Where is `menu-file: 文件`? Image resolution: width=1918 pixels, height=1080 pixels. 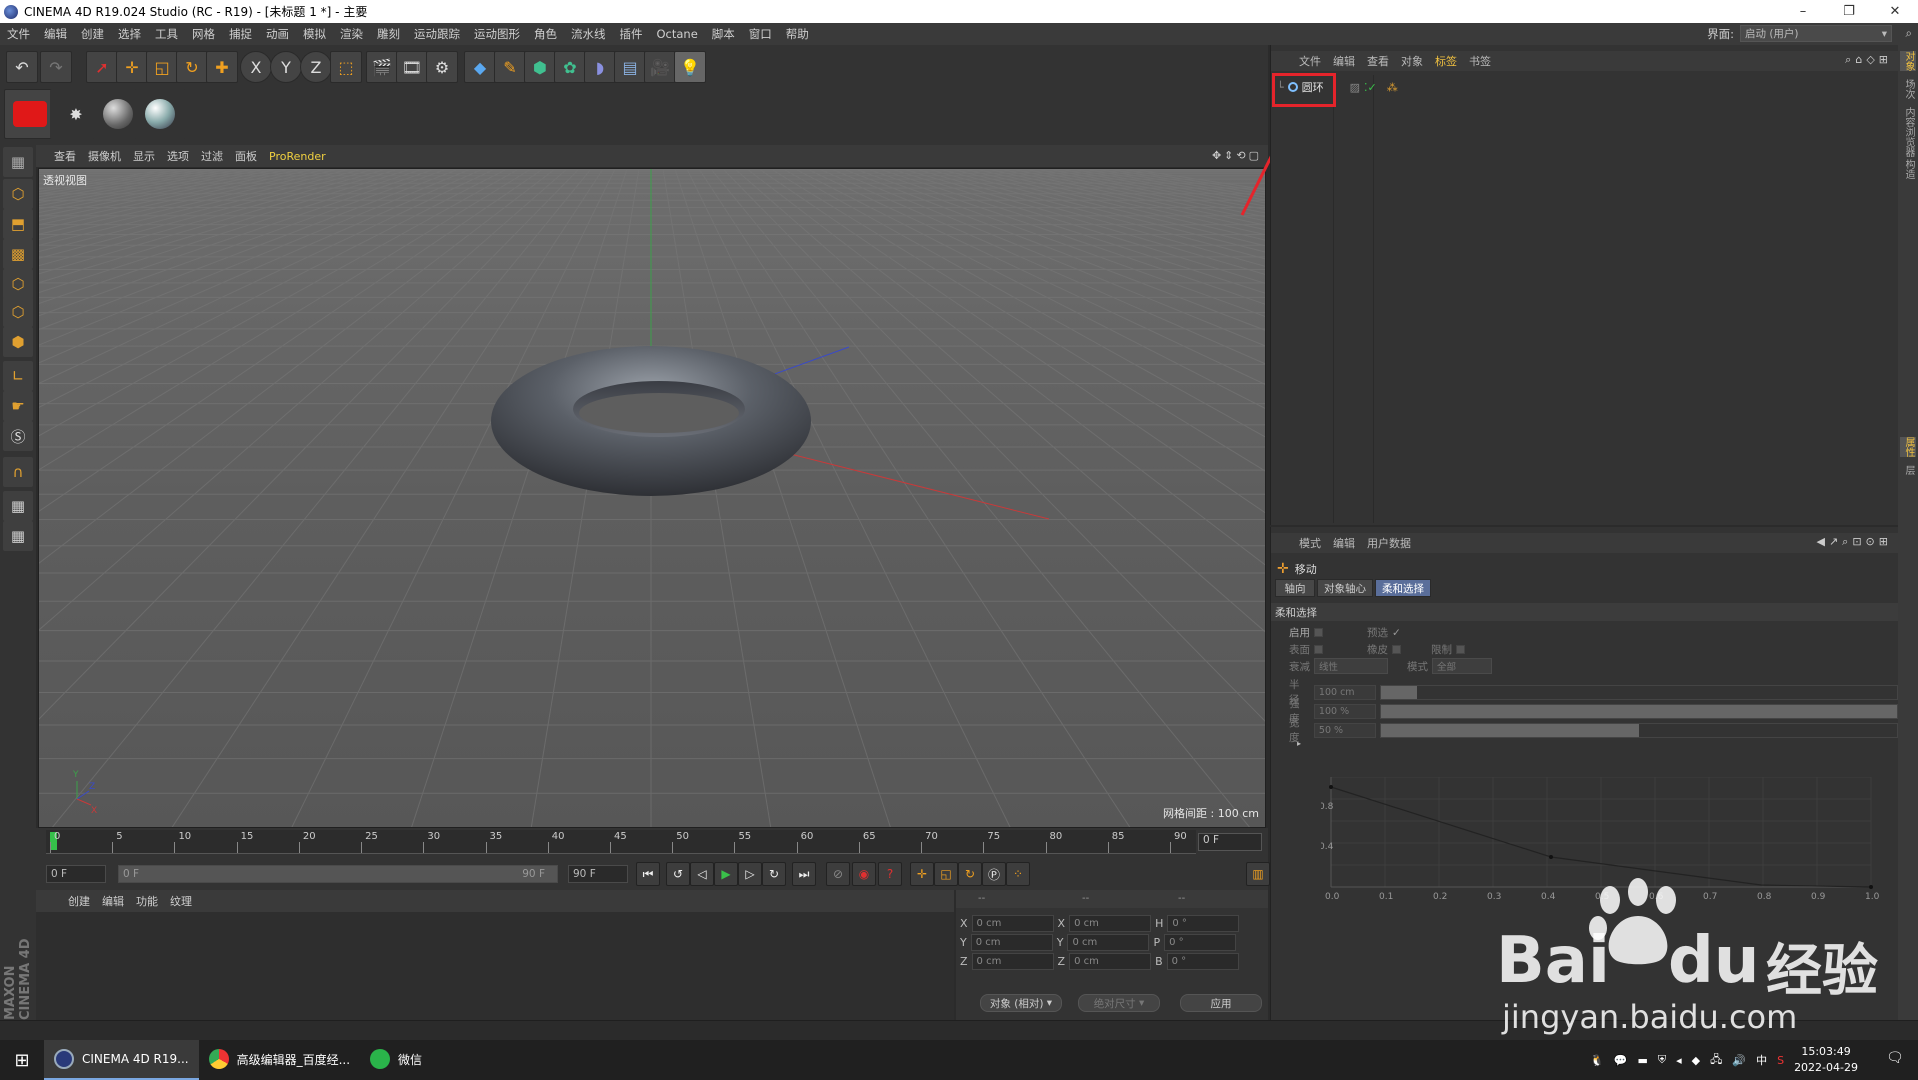
menu-file: 文件 is located at coordinates (18, 34).